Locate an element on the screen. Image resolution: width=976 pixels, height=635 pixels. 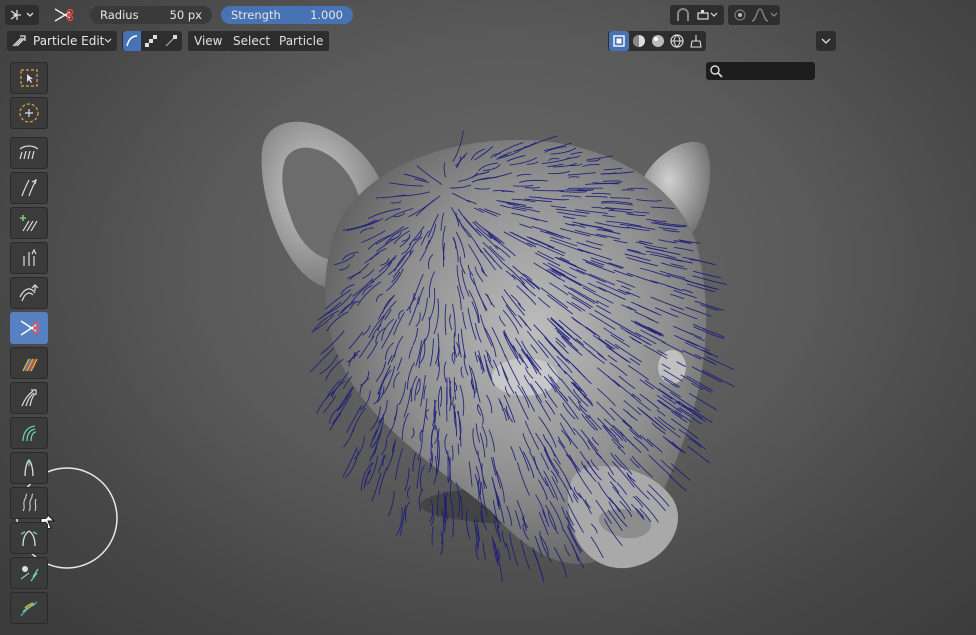
active-tool-cut-icon is located at coordinates (63, 15).